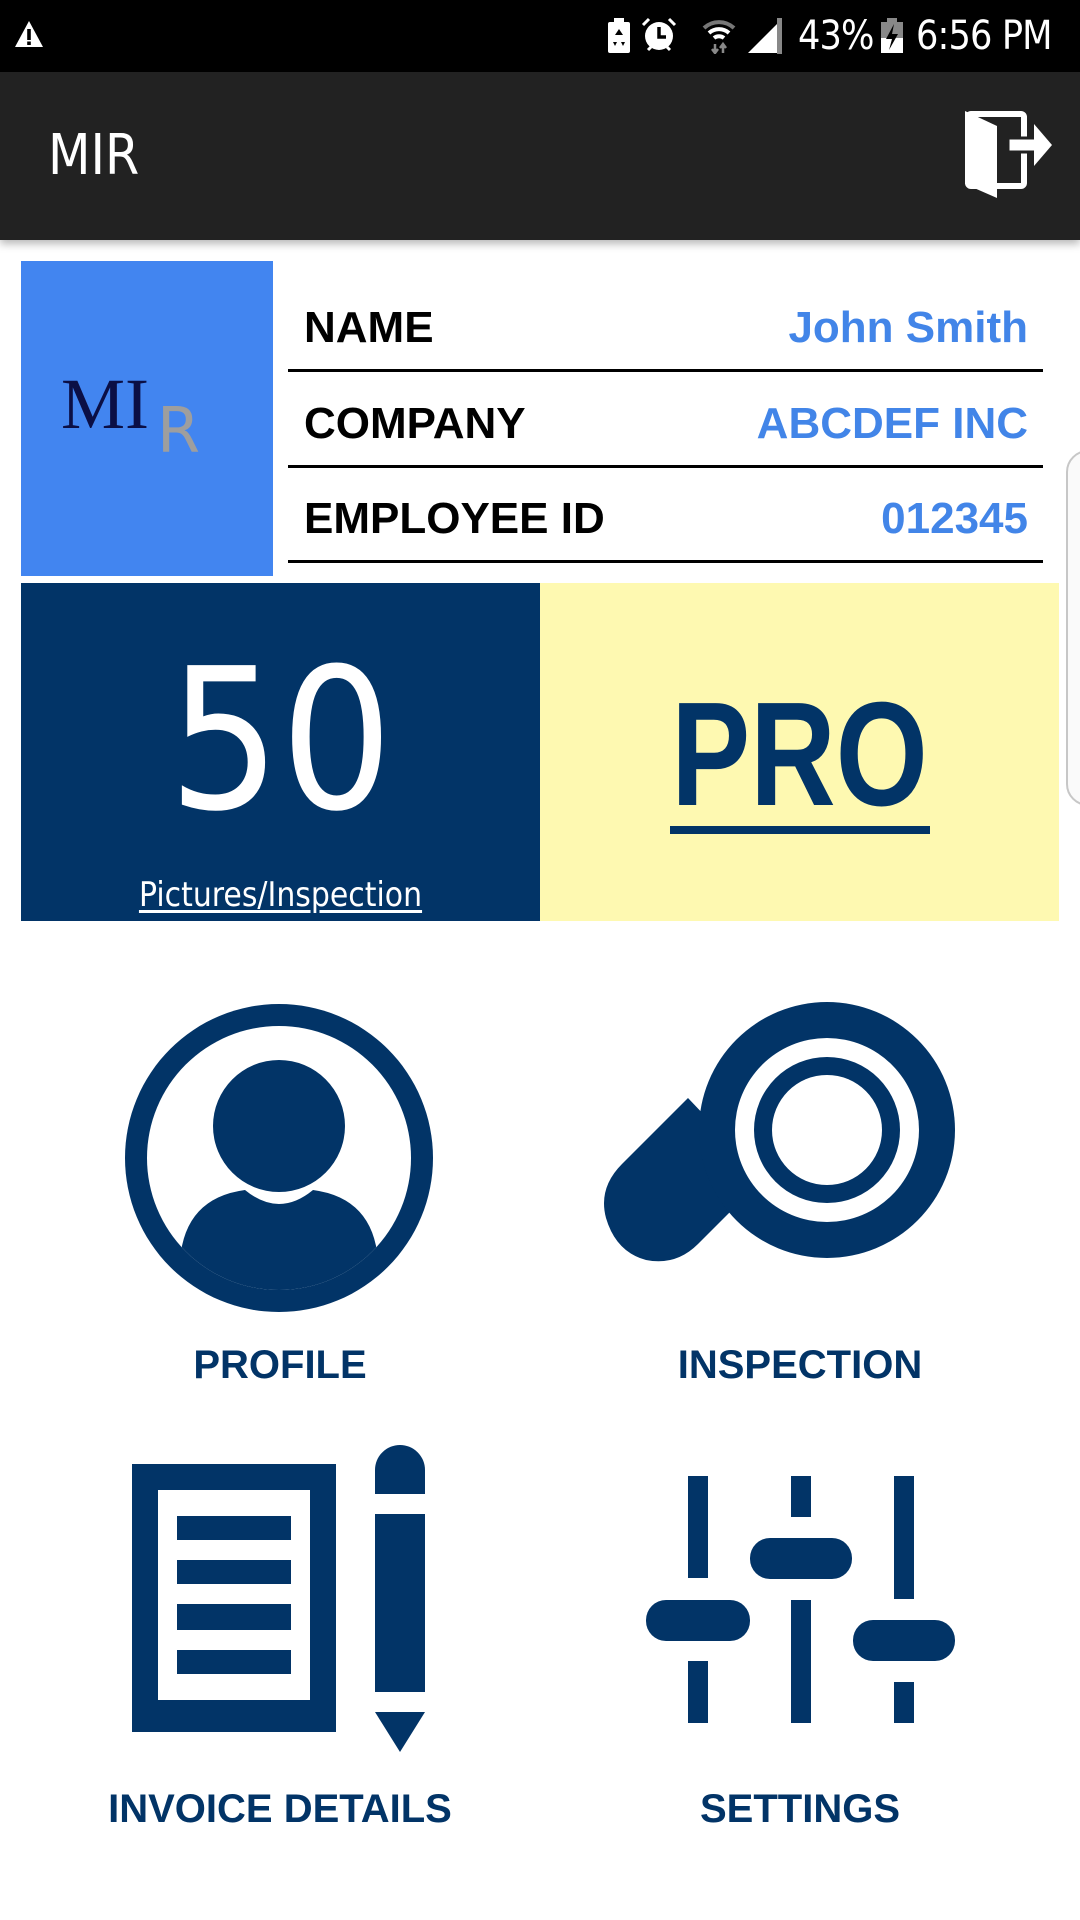  I want to click on pictures-caption-link: Pictures/Inspection, so click(280, 895).